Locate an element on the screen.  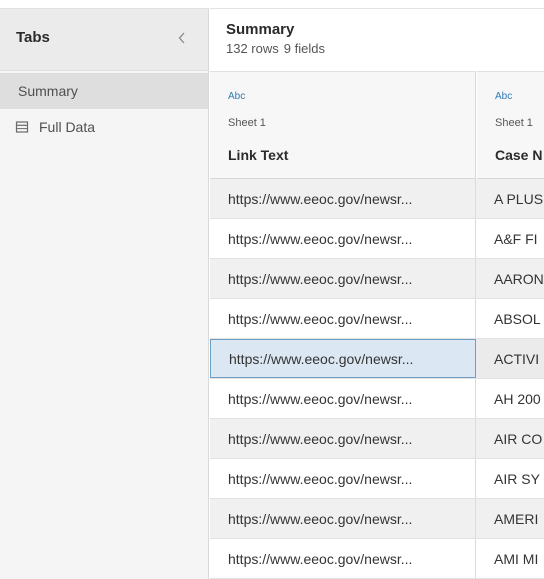
table-row: https://www.eeoc.gov/newsr... AH 200 is located at coordinates (377, 399).